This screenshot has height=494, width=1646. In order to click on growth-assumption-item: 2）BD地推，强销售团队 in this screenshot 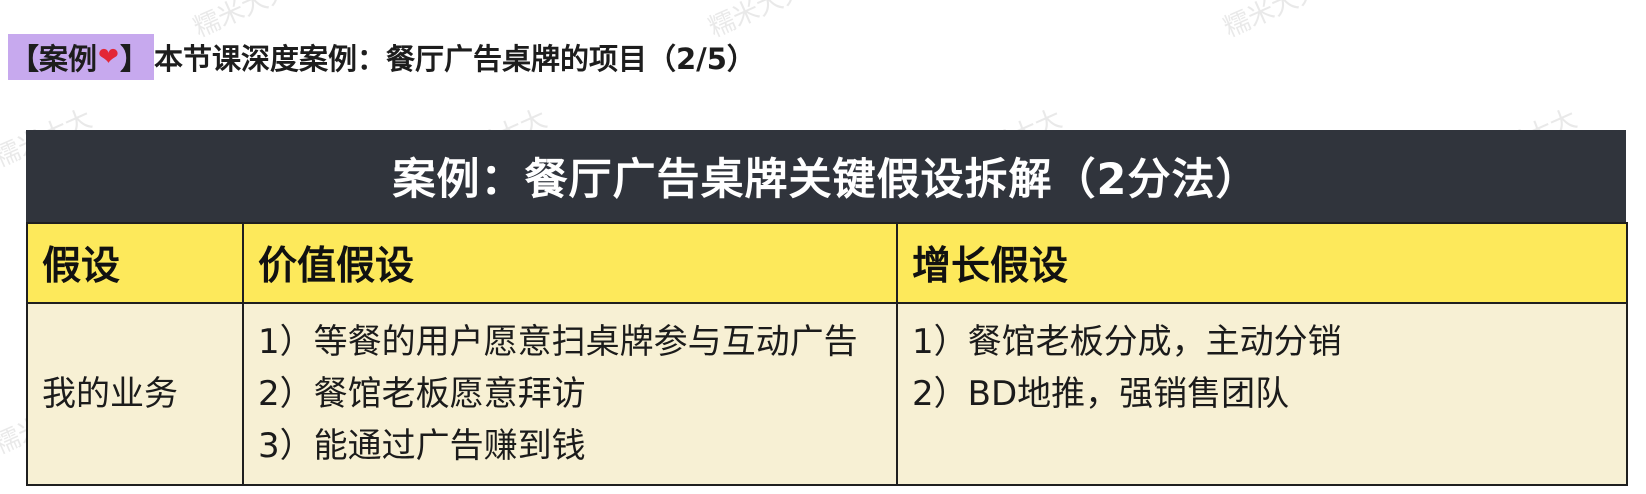, I will do `click(1101, 394)`.